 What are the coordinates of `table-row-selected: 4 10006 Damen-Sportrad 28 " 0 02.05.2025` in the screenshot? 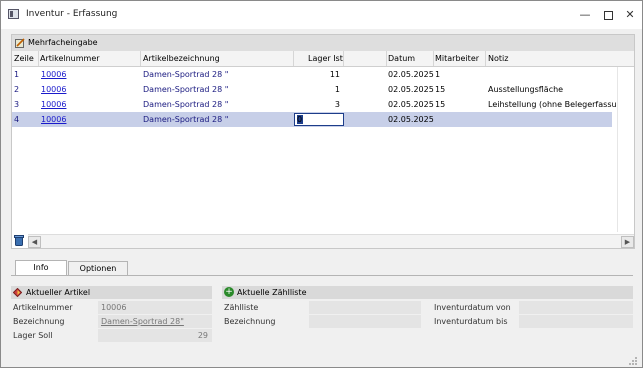 It's located at (312, 119).